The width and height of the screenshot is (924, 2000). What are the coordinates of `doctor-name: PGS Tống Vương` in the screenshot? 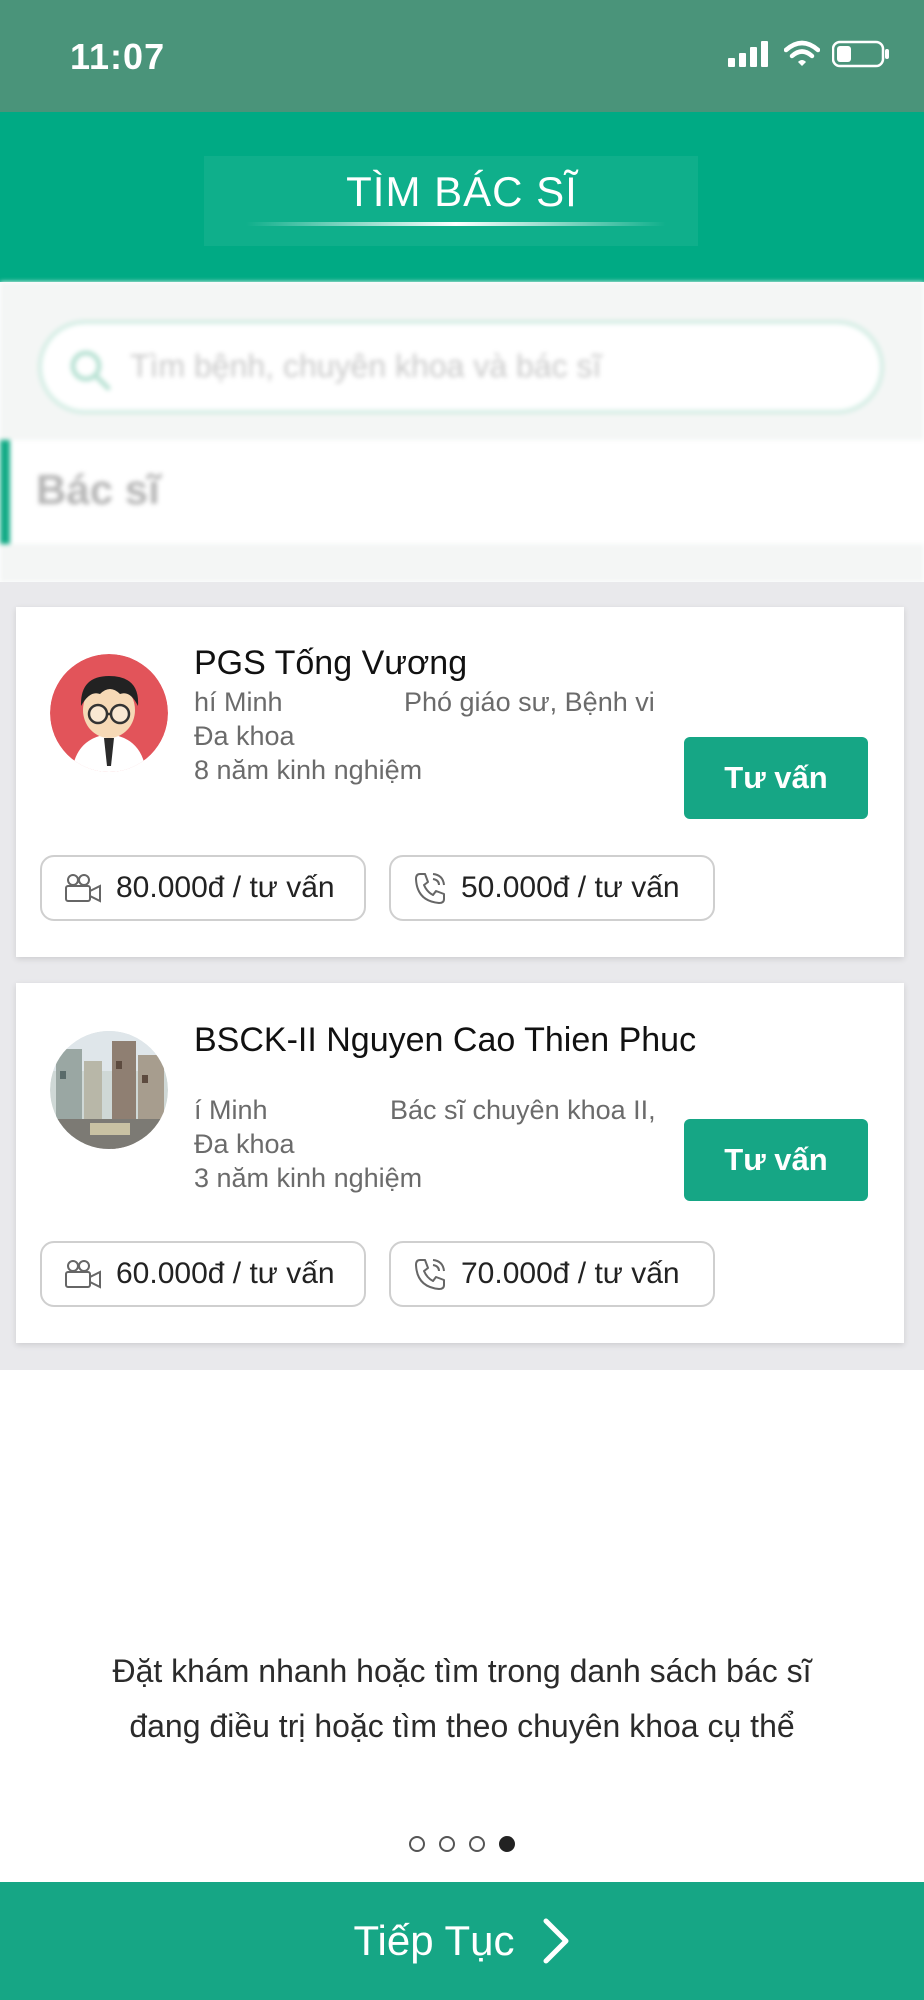 It's located at (331, 663).